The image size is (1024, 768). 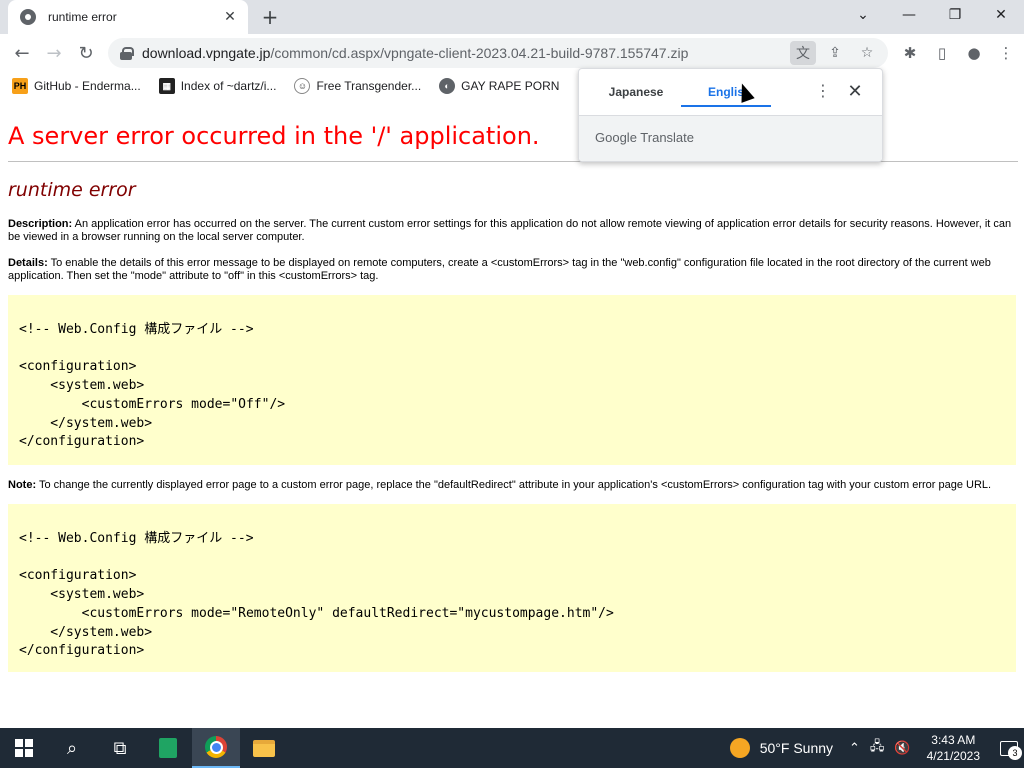 What do you see at coordinates (168, 748) in the screenshot?
I see `sheets-app-icon` at bounding box center [168, 748].